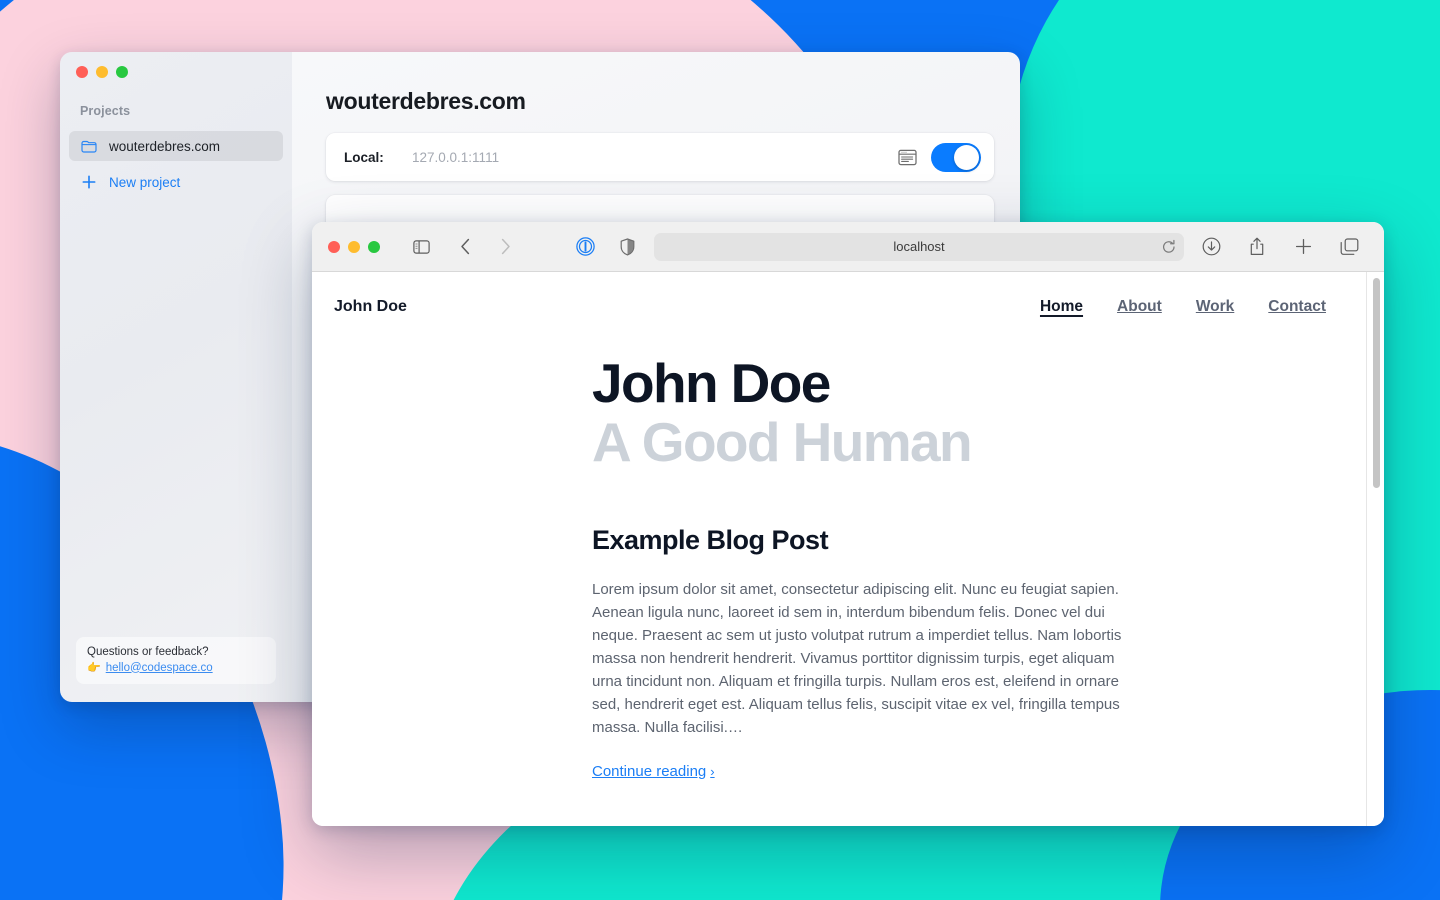 The image size is (1440, 900). Describe the element at coordinates (1349, 247) in the screenshot. I see `tab-overview-icon` at that location.